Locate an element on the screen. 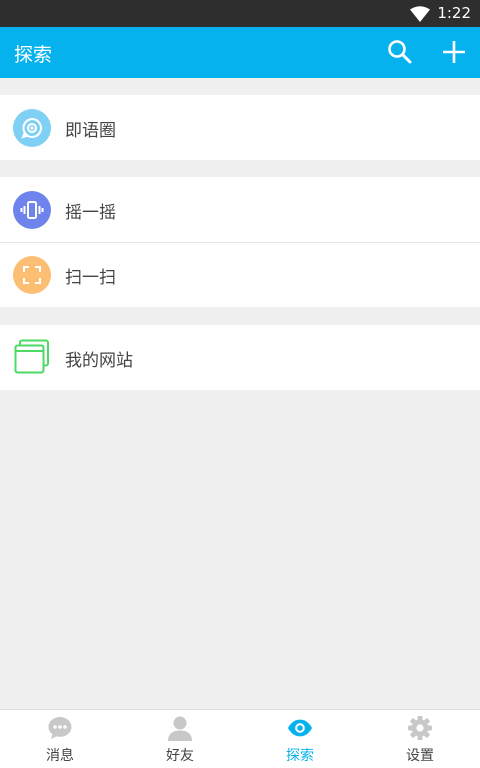  moments-icon is located at coordinates (32, 128).